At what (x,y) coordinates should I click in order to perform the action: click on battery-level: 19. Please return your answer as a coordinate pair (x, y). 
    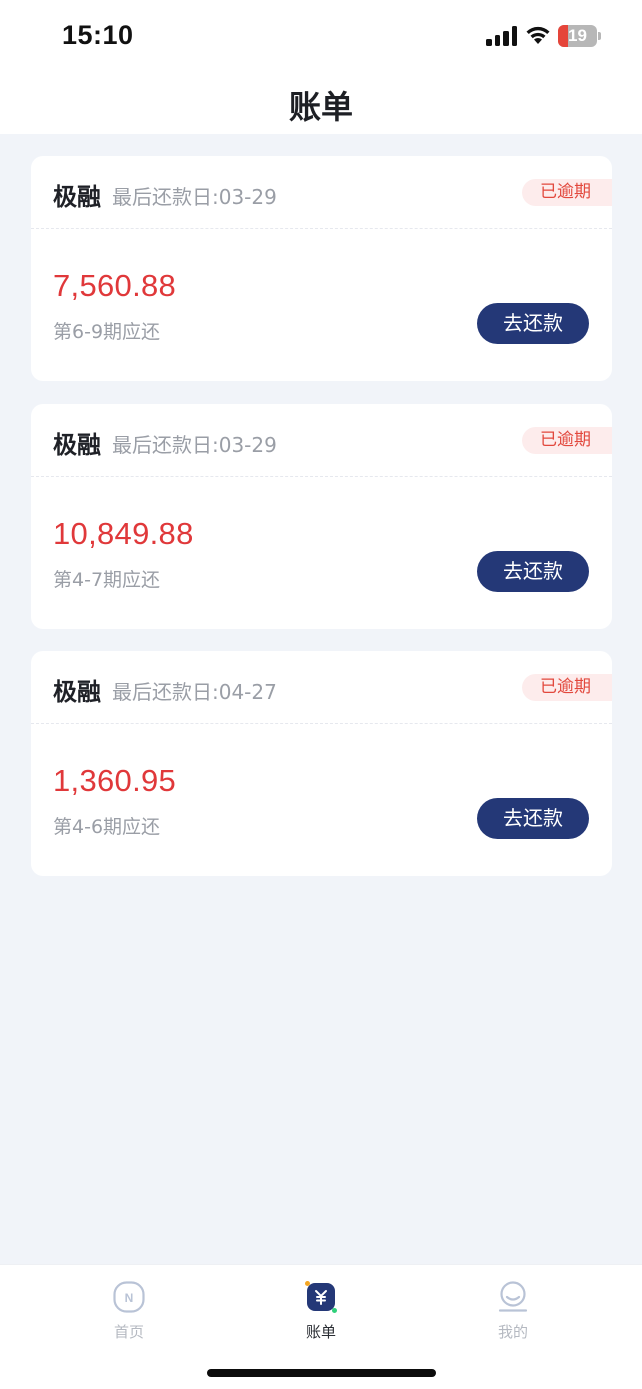
    Looking at the image, I should click on (577, 35).